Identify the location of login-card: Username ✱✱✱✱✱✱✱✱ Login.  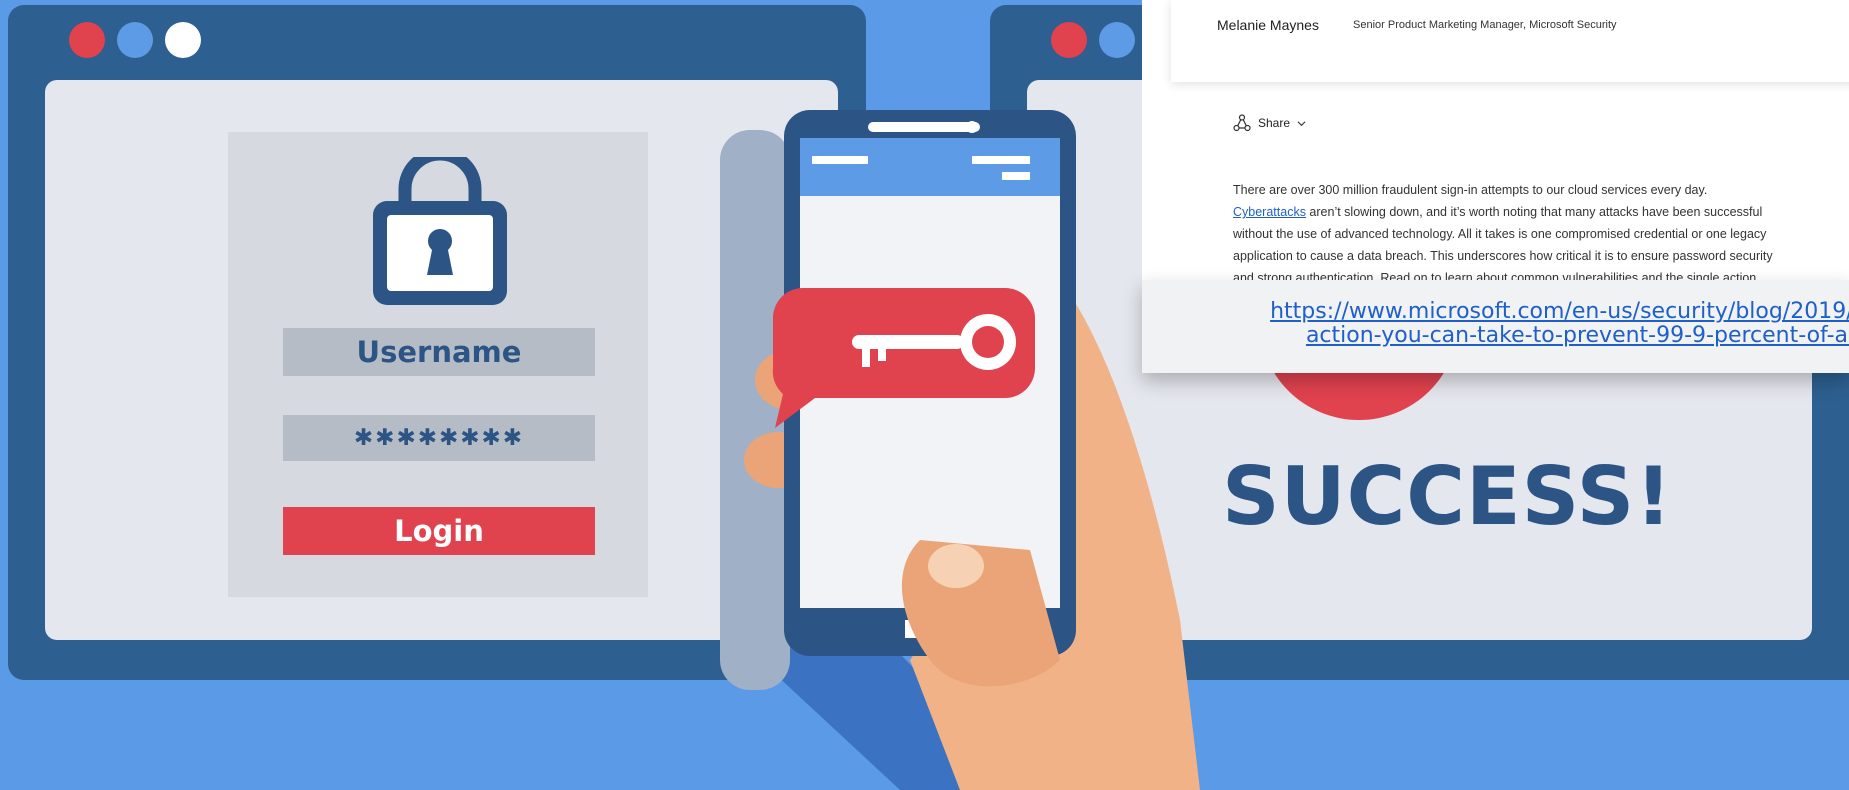
(438, 364).